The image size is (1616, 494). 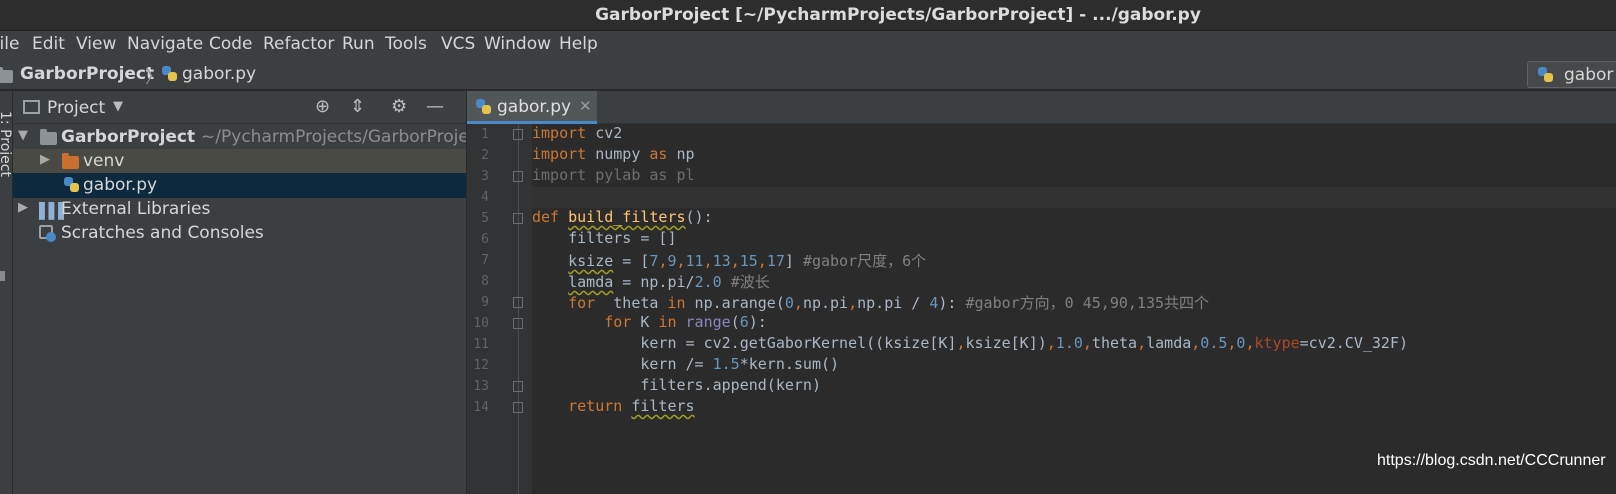 I want to click on tree-item-scratches: Scratches and Consoles, so click(x=239, y=233).